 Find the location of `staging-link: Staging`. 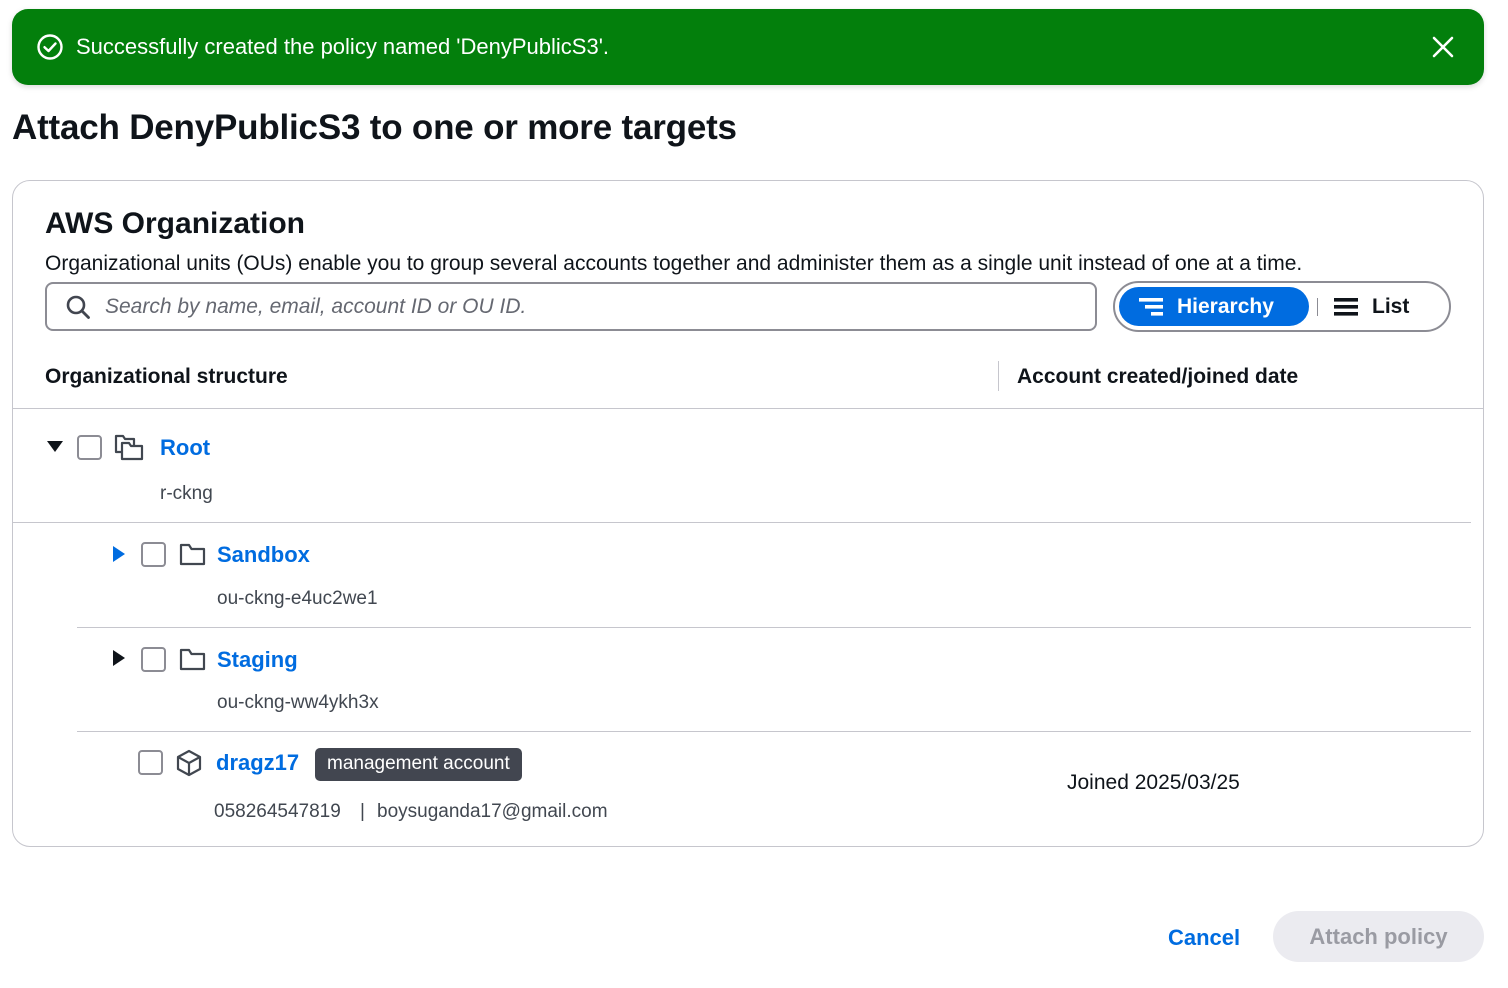

staging-link: Staging is located at coordinates (257, 660).